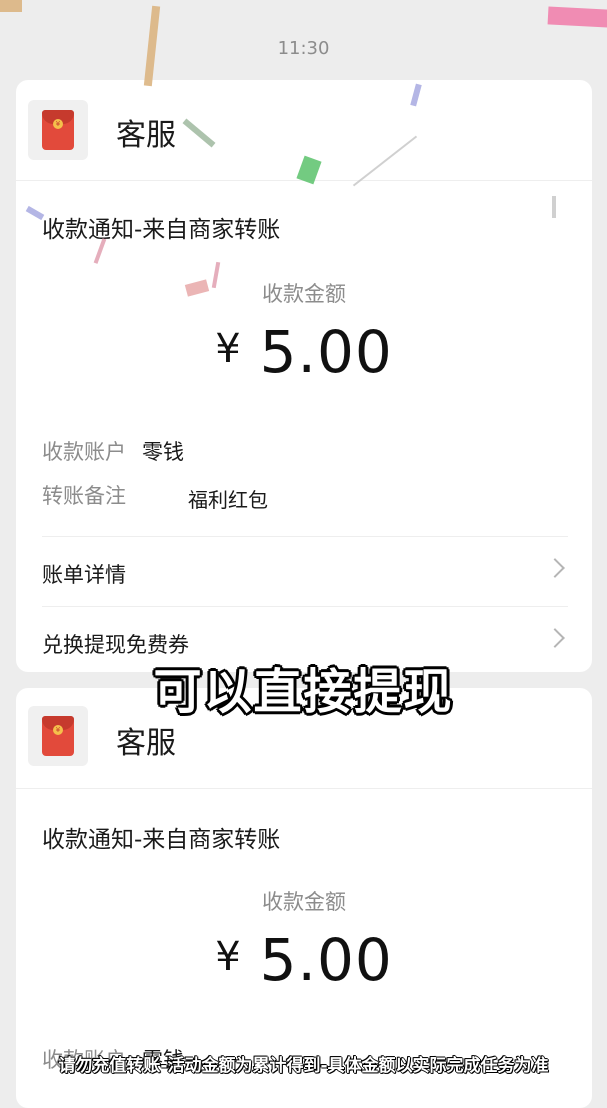 This screenshot has width=607, height=1108. What do you see at coordinates (305, 570) in the screenshot?
I see `bill-details-link: 账单详情` at bounding box center [305, 570].